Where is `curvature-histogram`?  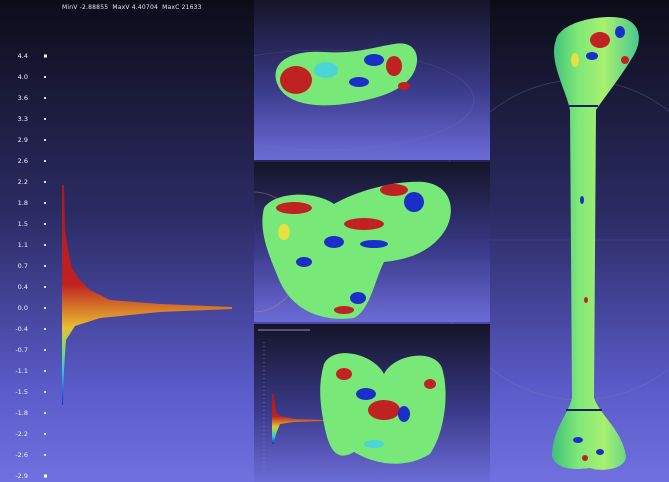
curvature-histogram is located at coordinates (147, 295).